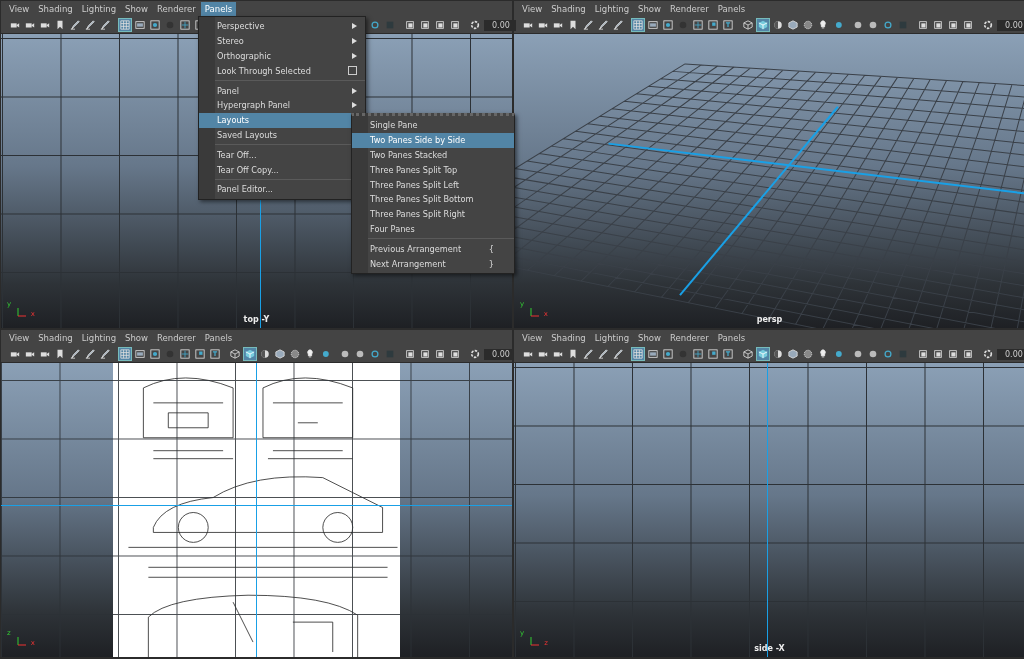  Describe the element at coordinates (433, 263) in the screenshot. I see `menu-item: Next Arrangement }` at that location.